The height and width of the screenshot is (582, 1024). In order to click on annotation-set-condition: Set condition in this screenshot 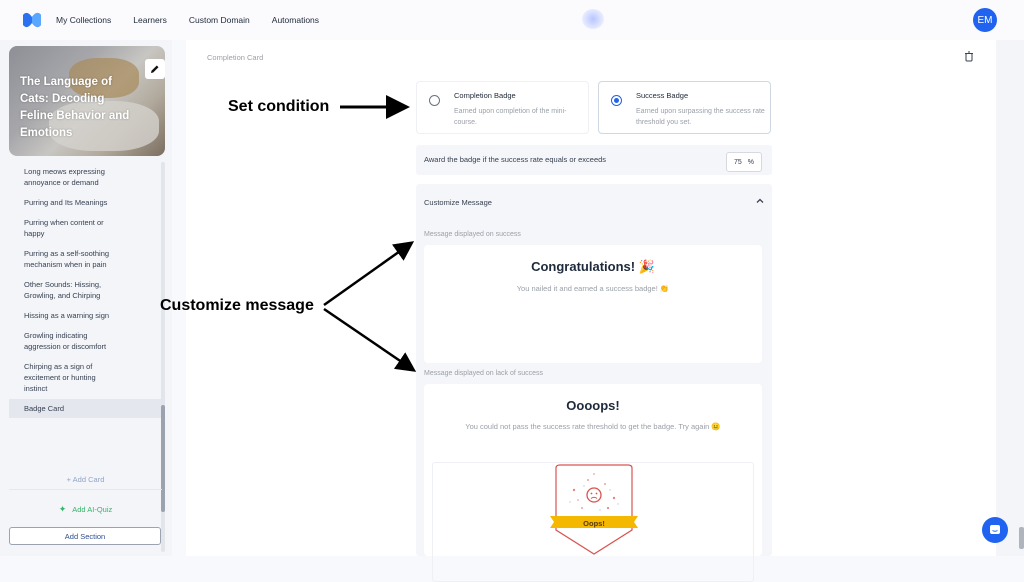, I will do `click(279, 106)`.